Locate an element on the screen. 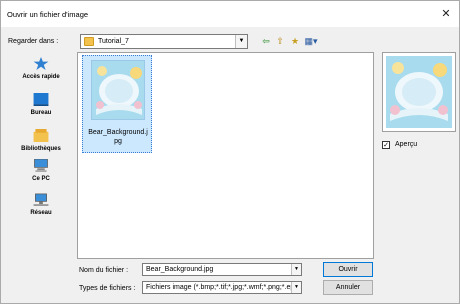  preview-checkbox: ✓ is located at coordinates (386, 145).